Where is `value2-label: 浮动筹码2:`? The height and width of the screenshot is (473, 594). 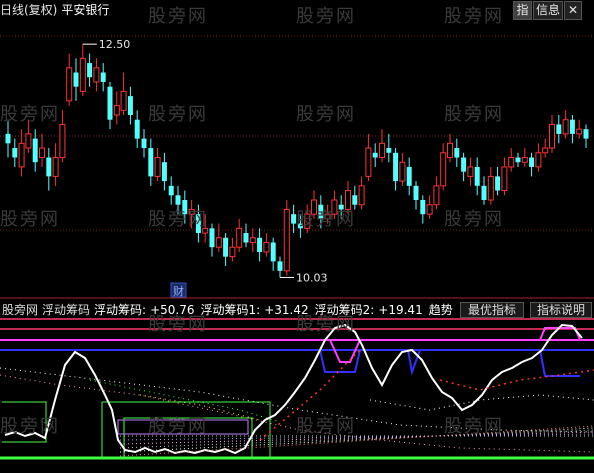 value2-label: 浮动筹码2: is located at coordinates (344, 310).